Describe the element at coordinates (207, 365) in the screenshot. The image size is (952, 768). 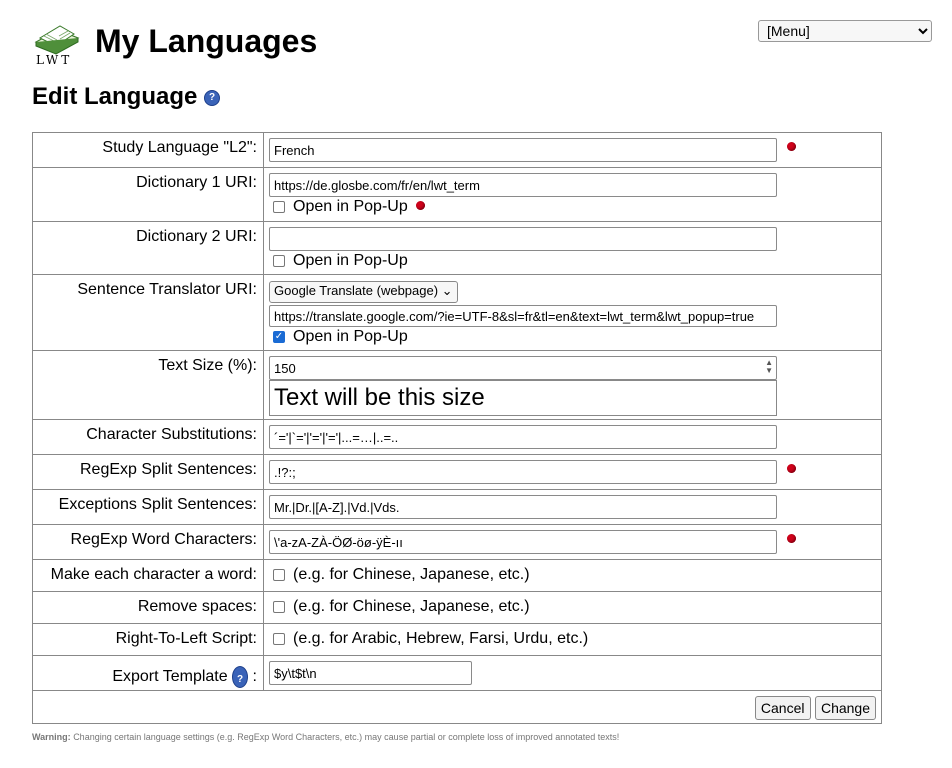
I see `text-size-label: Text Size (%):` at that location.